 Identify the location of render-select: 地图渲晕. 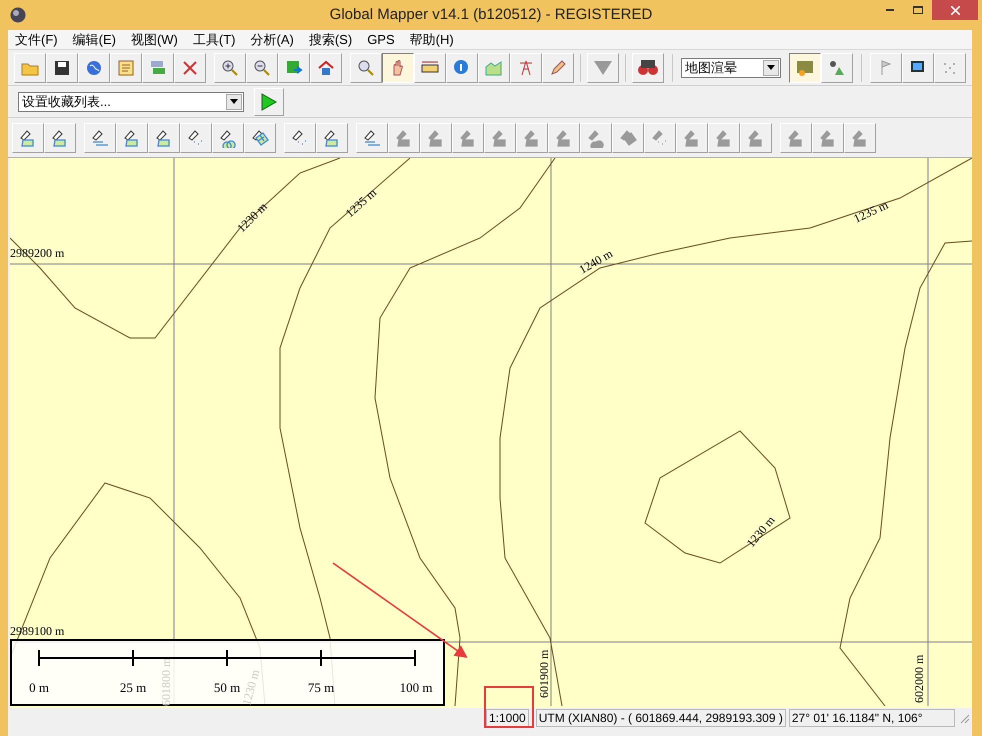
(731, 68).